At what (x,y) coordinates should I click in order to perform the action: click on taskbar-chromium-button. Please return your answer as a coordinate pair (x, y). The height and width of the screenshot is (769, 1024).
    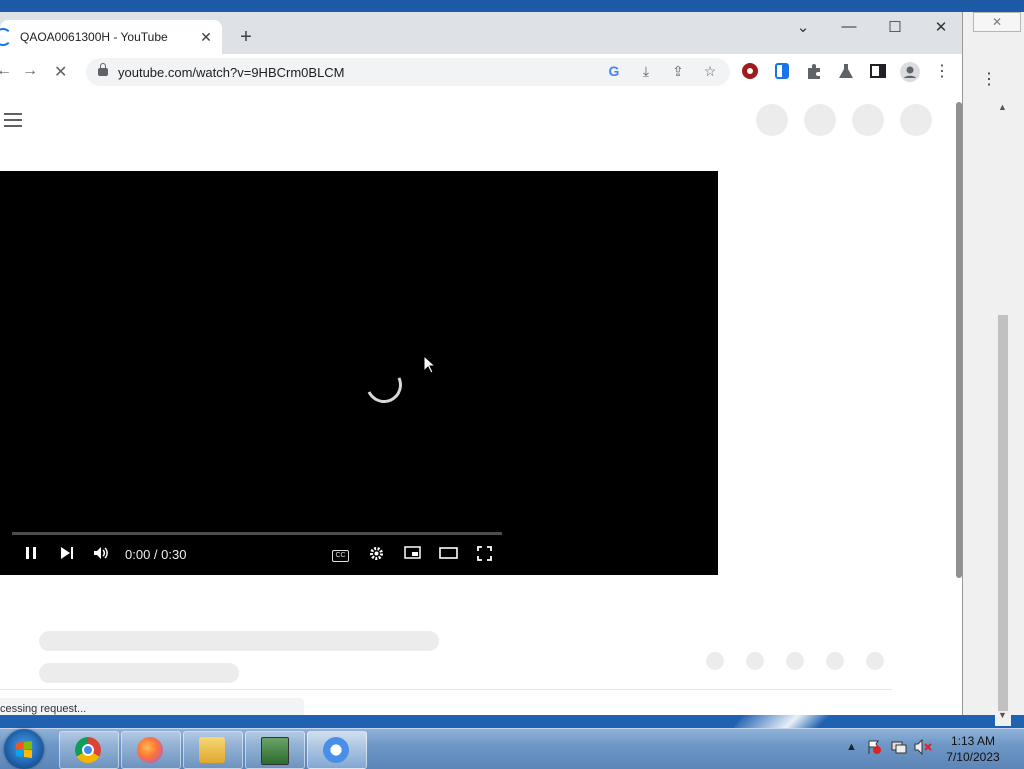
    Looking at the image, I should click on (337, 750).